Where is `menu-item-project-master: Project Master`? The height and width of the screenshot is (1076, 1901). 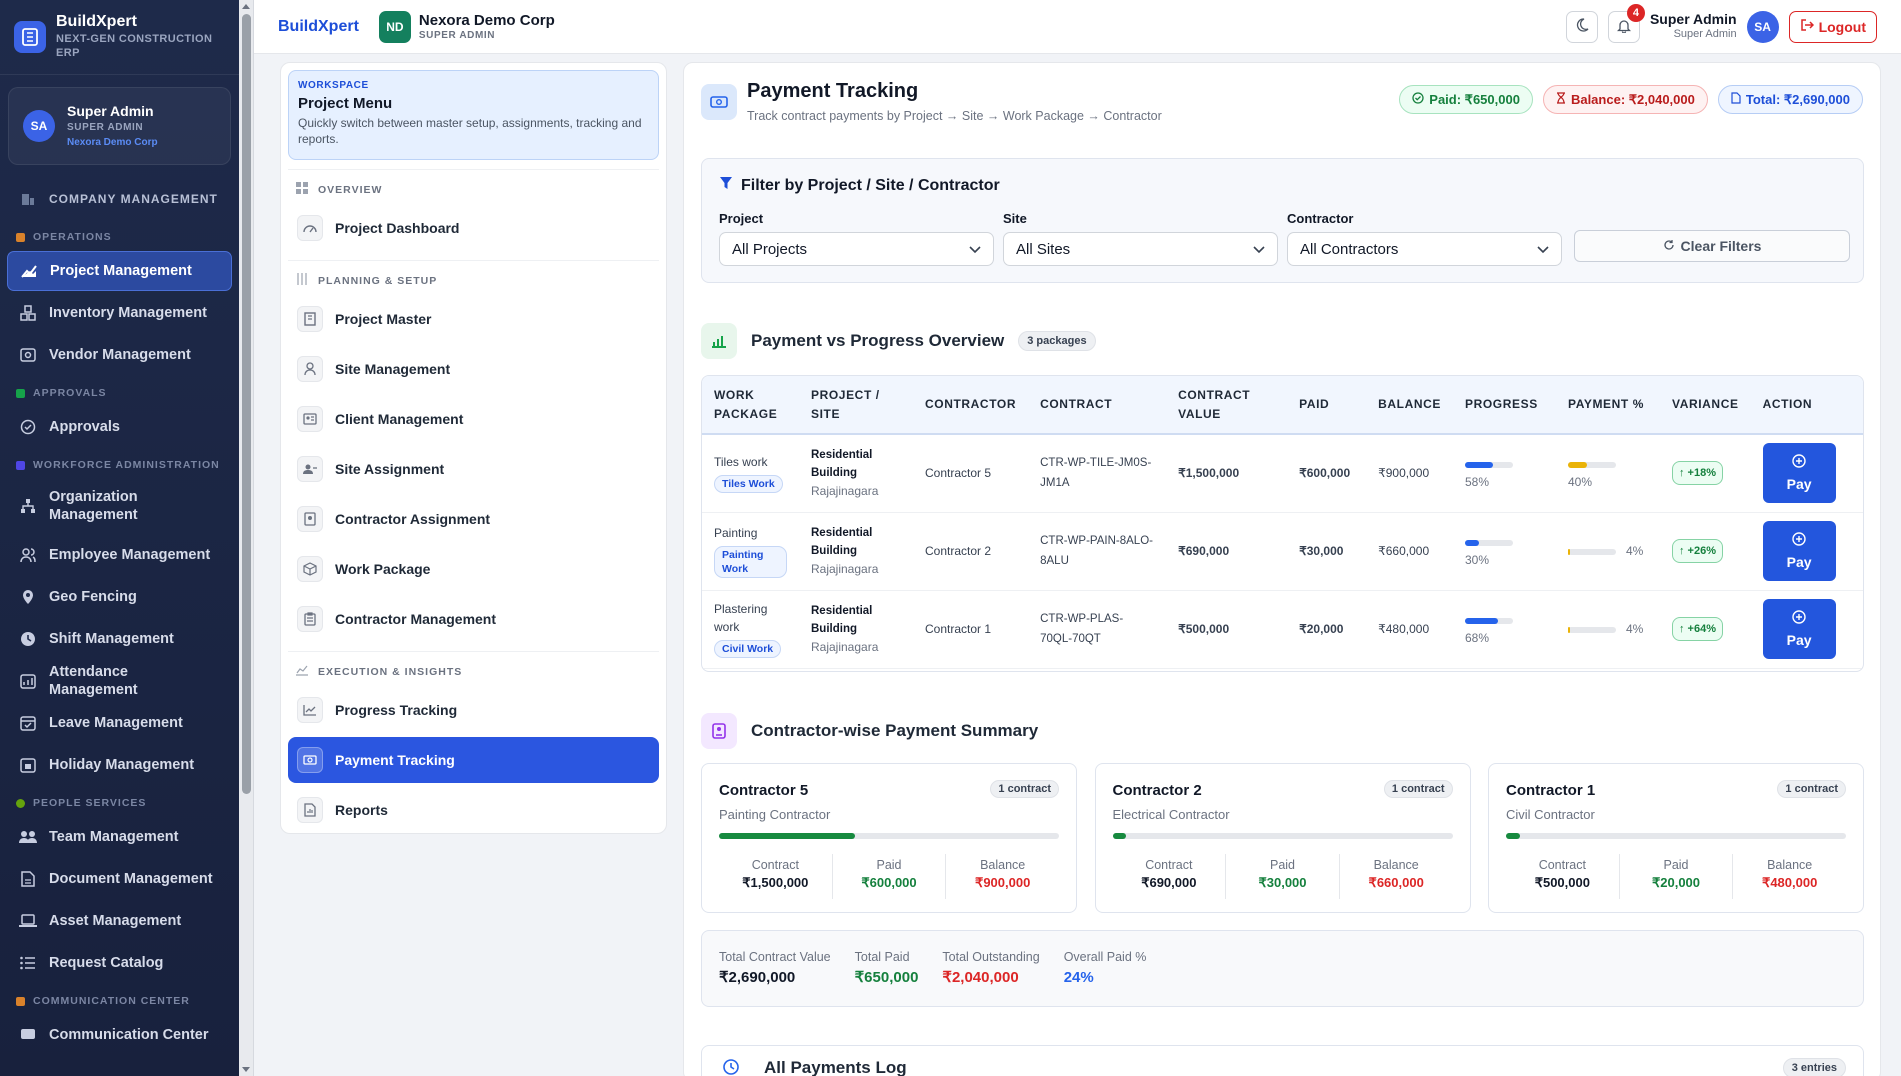 menu-item-project-master: Project Master is located at coordinates (473, 319).